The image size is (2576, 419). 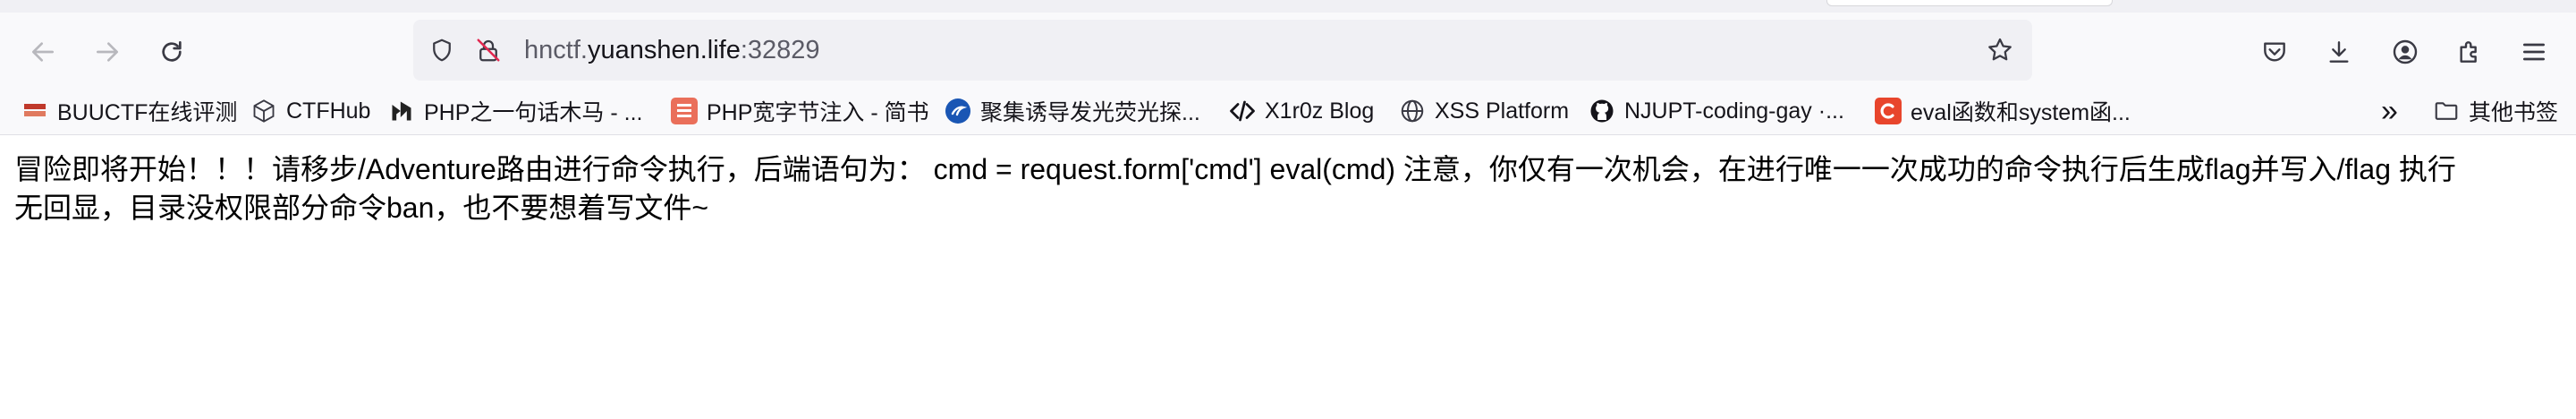 I want to click on c-favicon-icon, so click(x=1888, y=111).